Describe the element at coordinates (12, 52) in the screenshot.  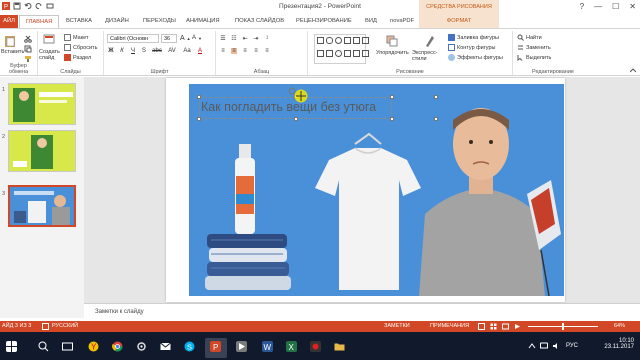
I see `paste-button: Вставить` at that location.